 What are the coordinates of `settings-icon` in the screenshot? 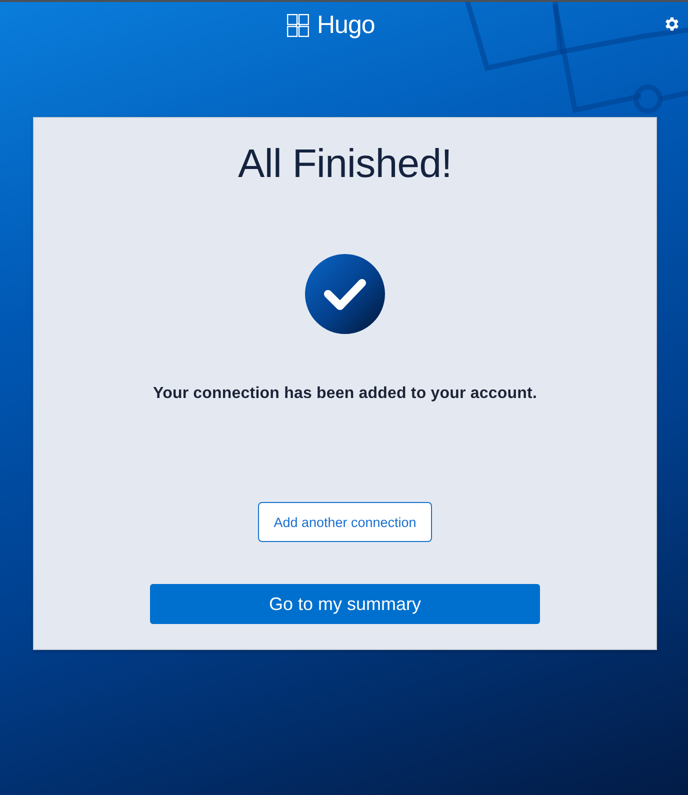 It's located at (672, 24).